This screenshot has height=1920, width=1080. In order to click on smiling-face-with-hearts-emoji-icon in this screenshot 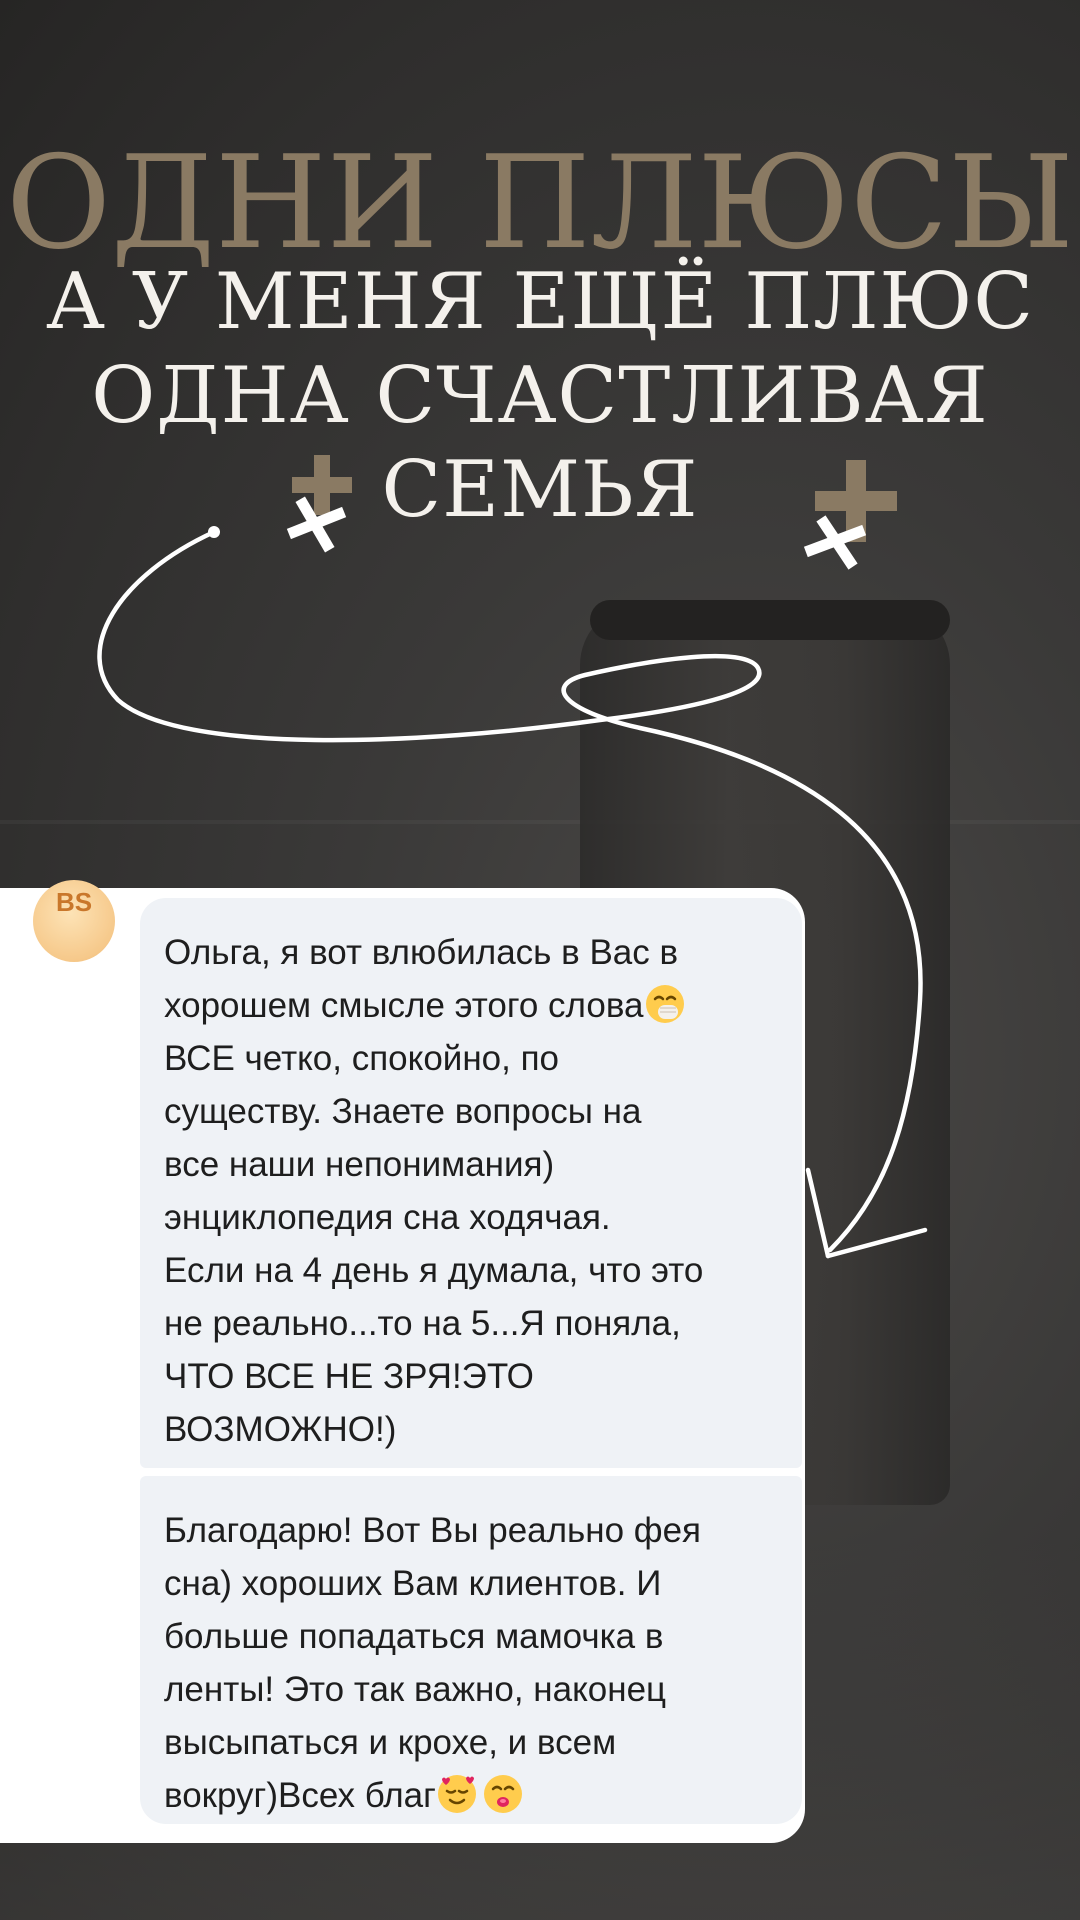, I will do `click(457, 1794)`.